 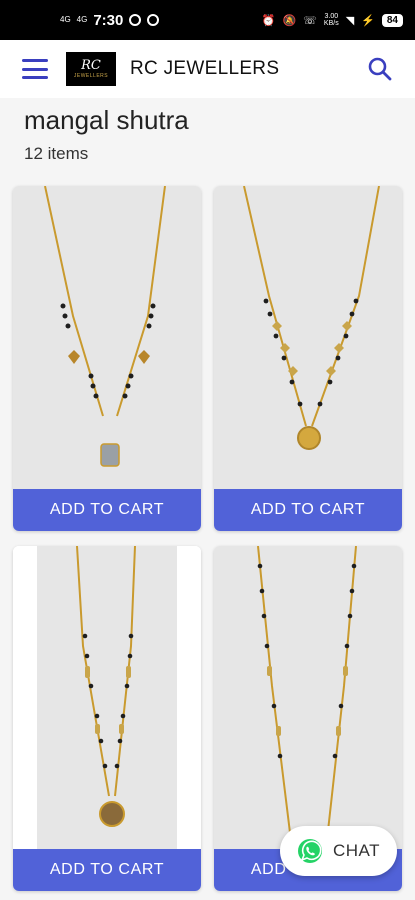 I want to click on whatsapp-chat-button: CHAT, so click(x=338, y=851).